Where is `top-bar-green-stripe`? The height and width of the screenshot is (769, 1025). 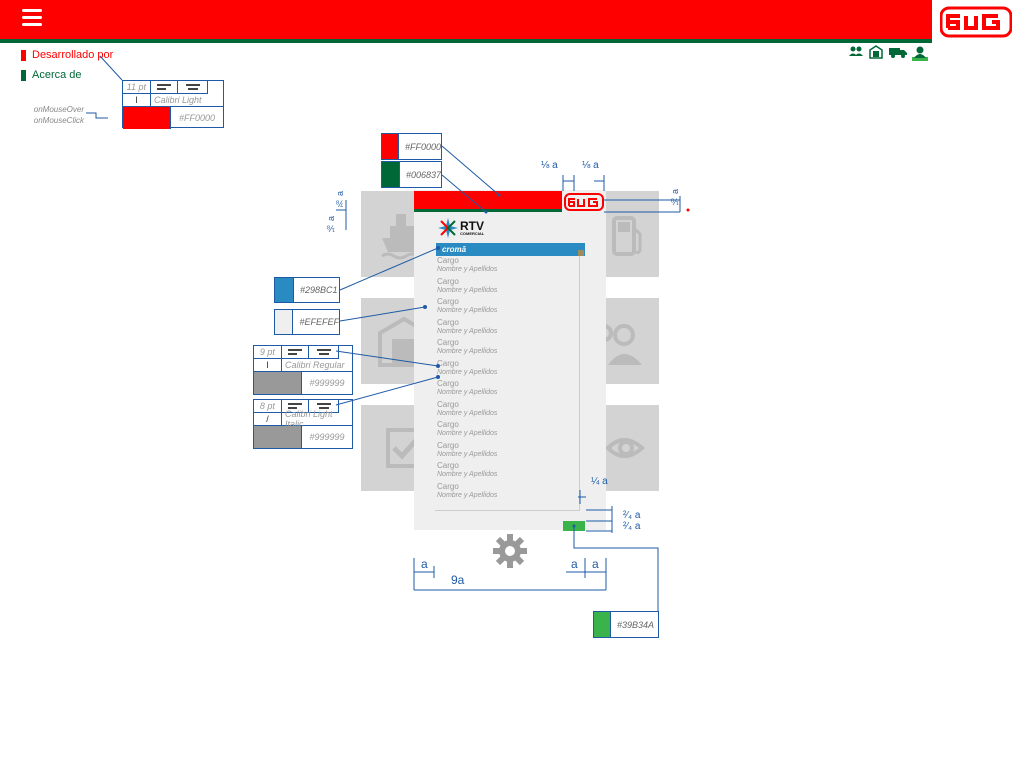
top-bar-green-stripe is located at coordinates (466, 41).